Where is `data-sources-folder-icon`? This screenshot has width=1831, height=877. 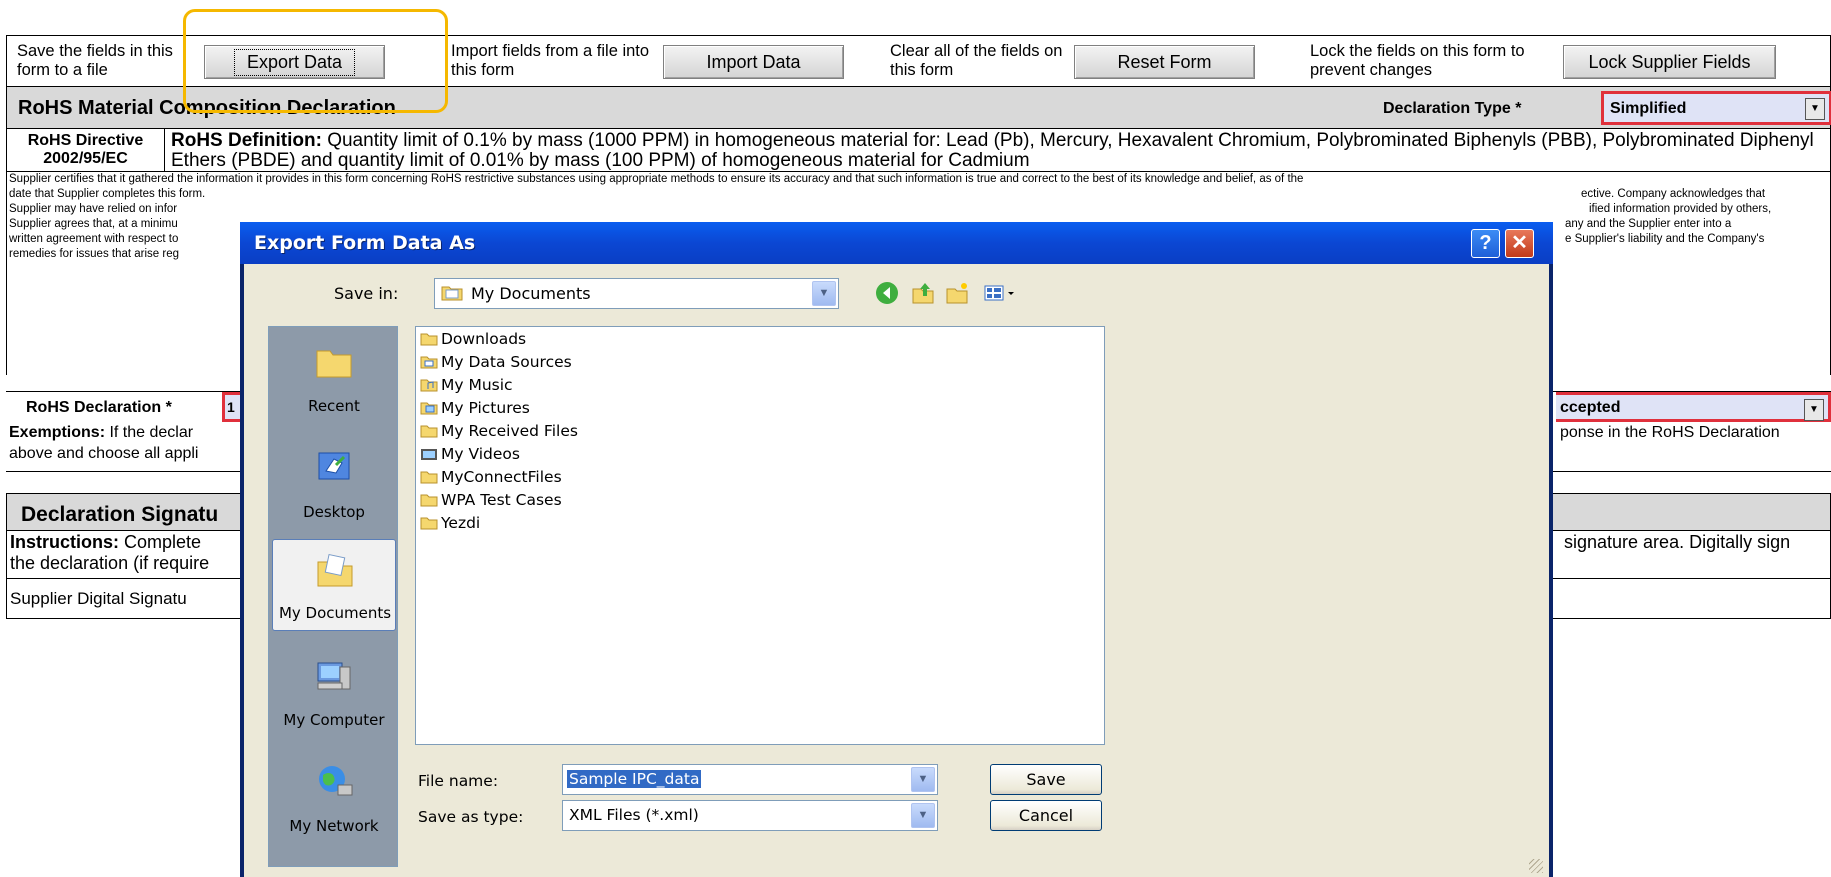 data-sources-folder-icon is located at coordinates (429, 362).